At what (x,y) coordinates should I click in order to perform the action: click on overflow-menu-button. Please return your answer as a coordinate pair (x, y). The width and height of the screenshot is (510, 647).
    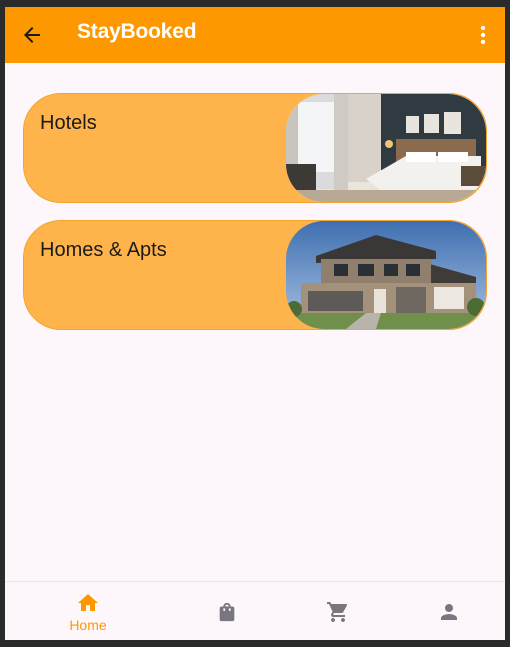
    Looking at the image, I should click on (483, 35).